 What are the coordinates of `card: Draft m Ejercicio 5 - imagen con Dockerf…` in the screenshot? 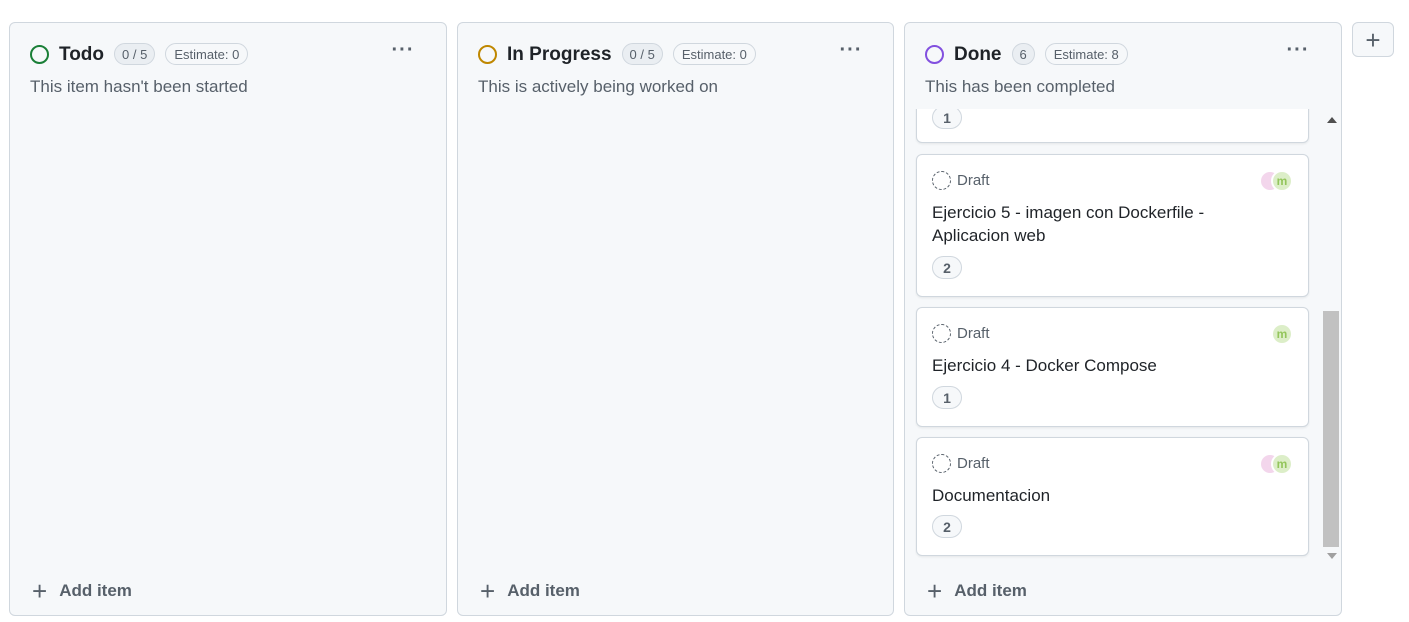 It's located at (1112, 225).